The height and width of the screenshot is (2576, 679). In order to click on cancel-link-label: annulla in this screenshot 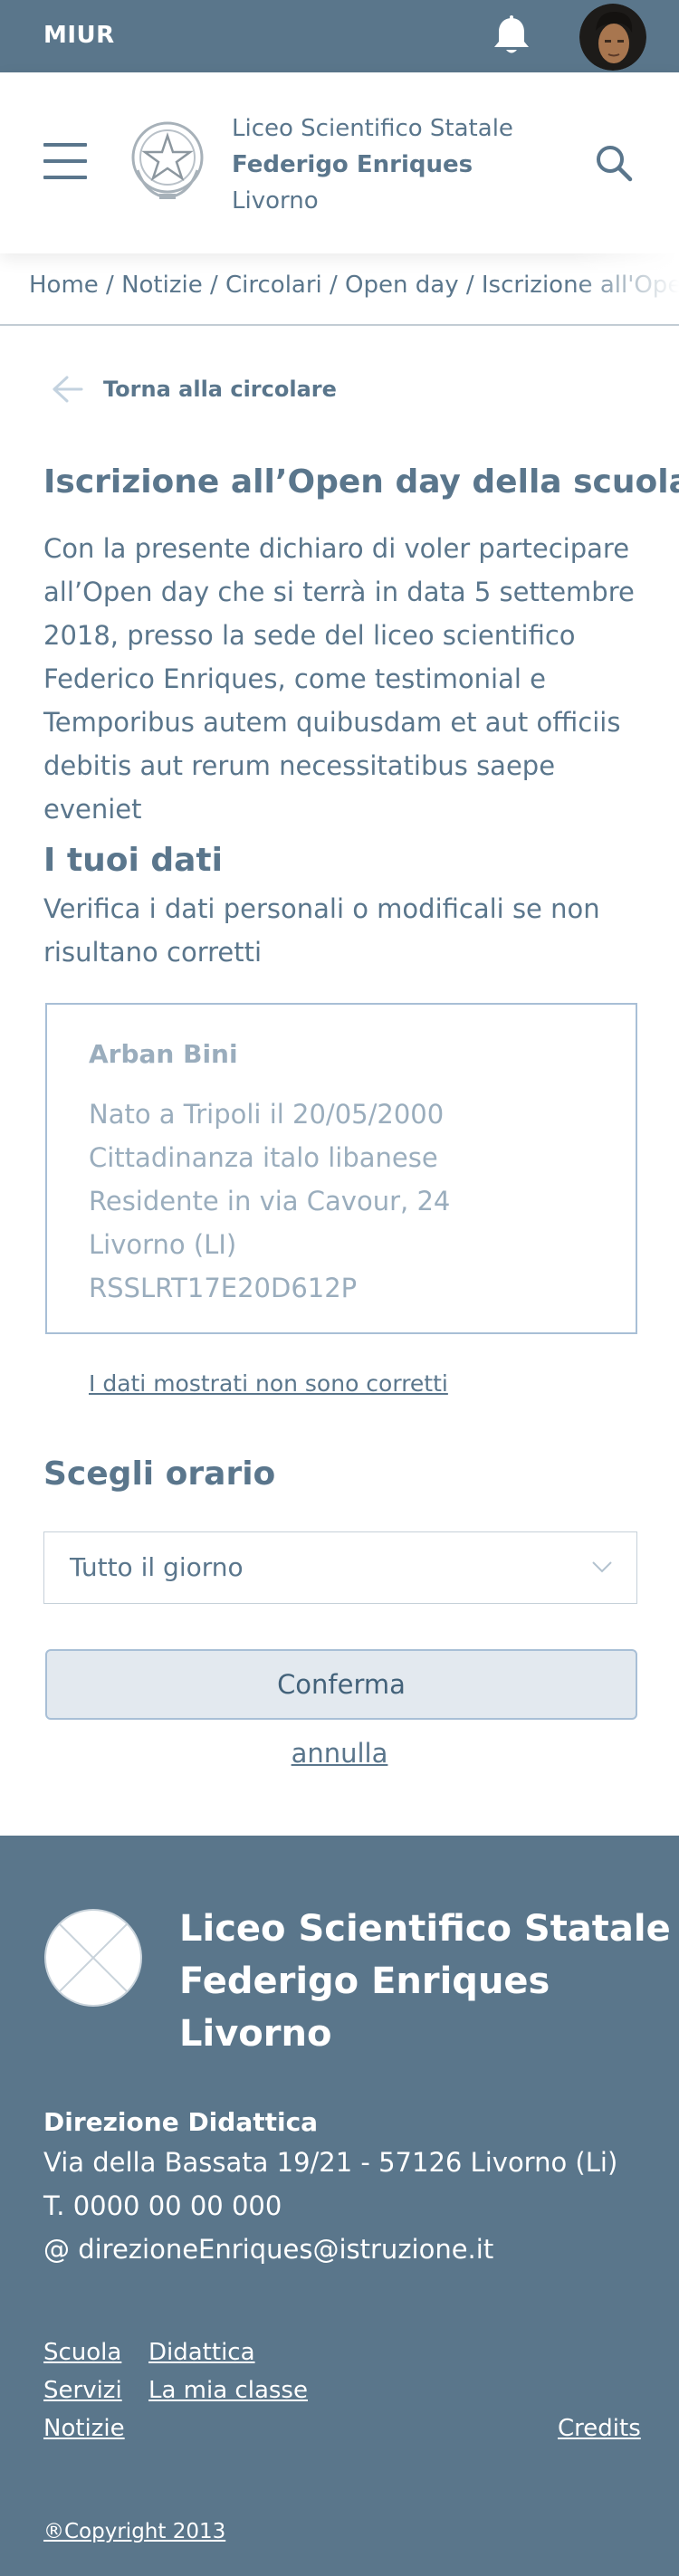, I will do `click(340, 1754)`.